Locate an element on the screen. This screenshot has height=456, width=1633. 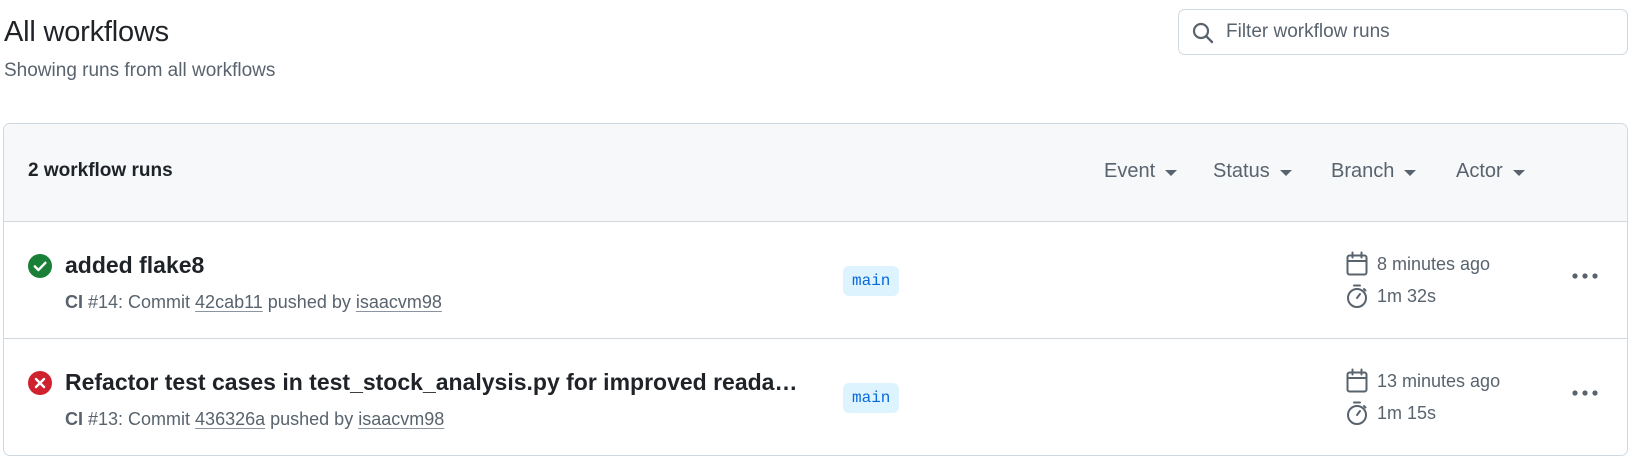
workflow-runs-count: 2 workflow runs is located at coordinates (100, 170).